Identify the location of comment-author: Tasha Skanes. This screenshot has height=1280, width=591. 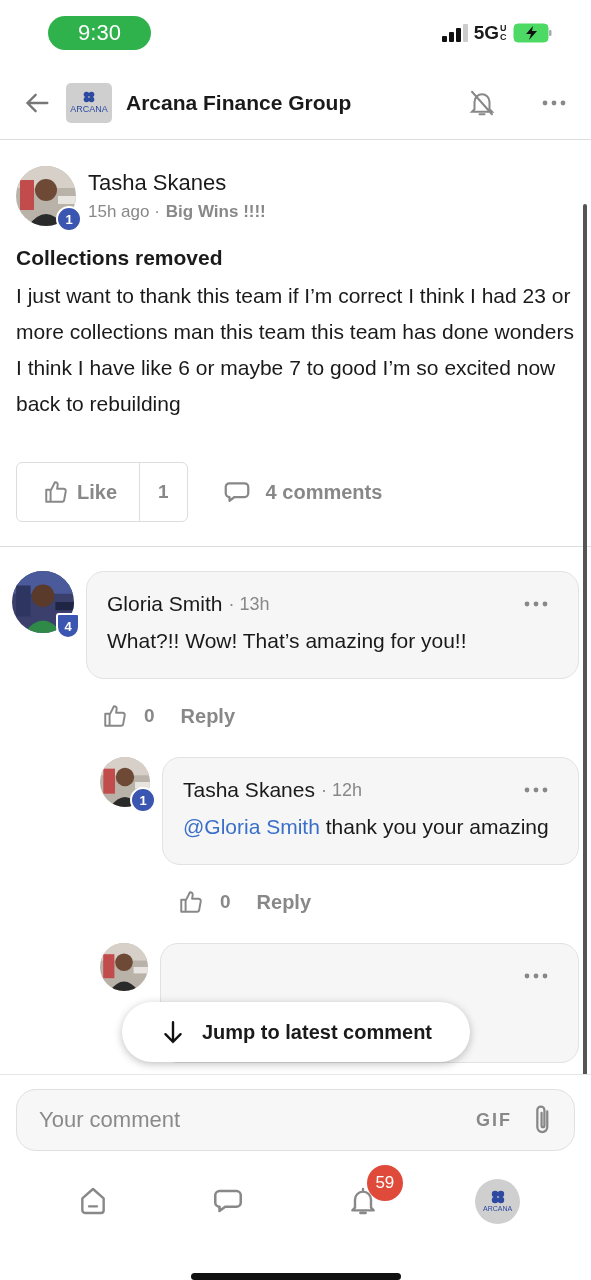
(249, 790).